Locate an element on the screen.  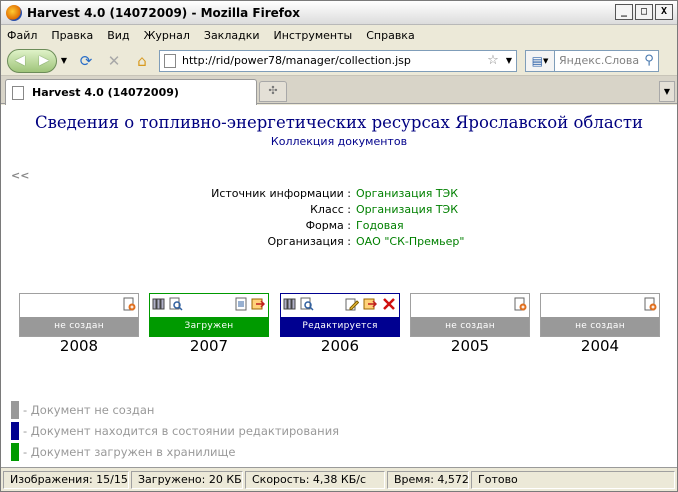
tab-label: Harvest 4.0 (14072009) is located at coordinates (105, 92).